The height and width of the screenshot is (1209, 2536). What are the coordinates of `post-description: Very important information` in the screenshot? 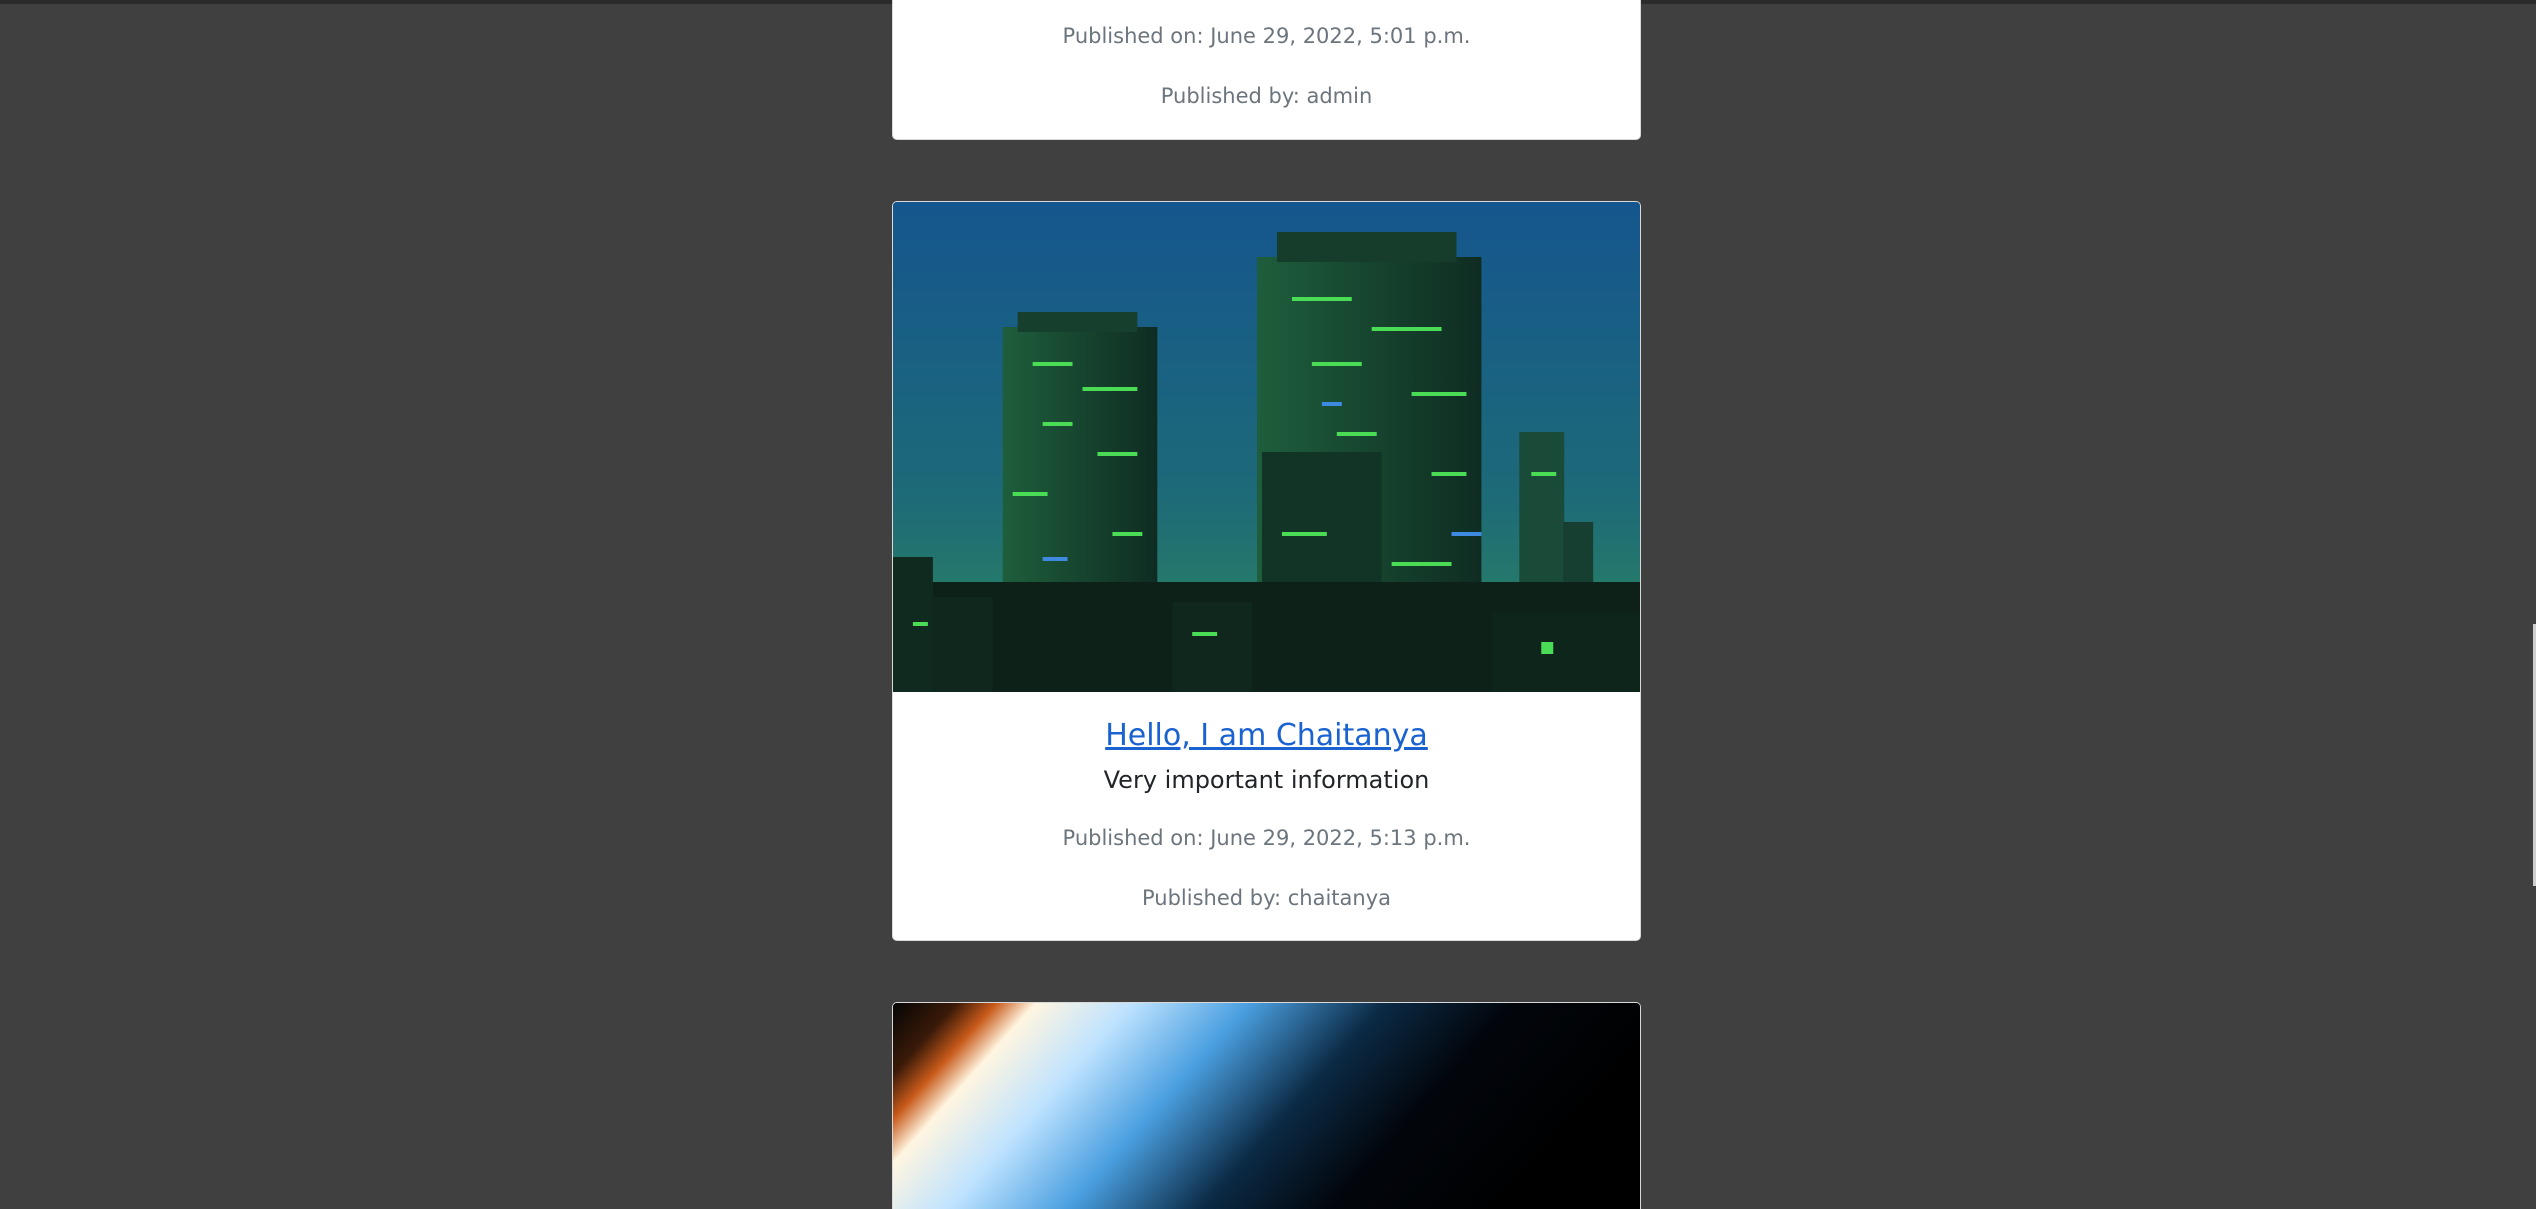 It's located at (1266, 780).